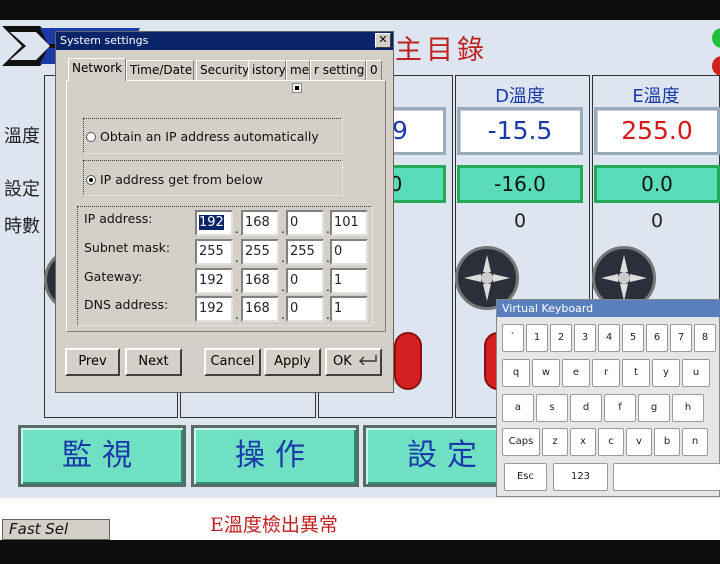  I want to click on key-h: h, so click(688, 408).